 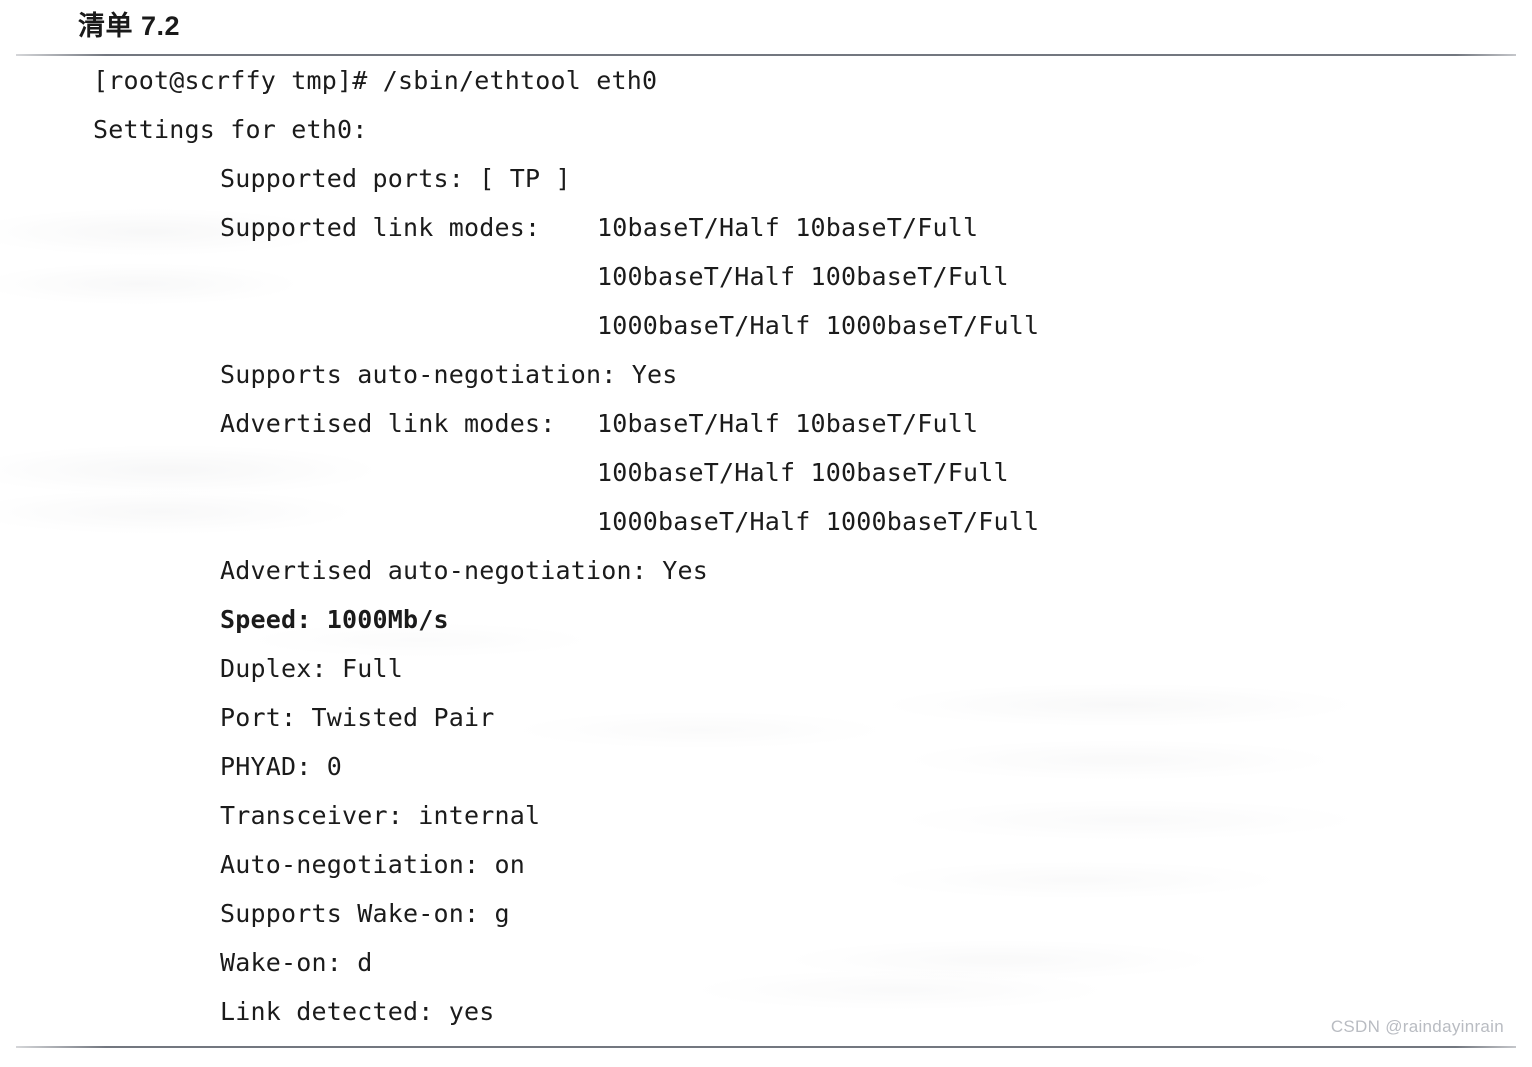 What do you see at coordinates (766, 825) in the screenshot?
I see `terminal-line: Transceiver: internal` at bounding box center [766, 825].